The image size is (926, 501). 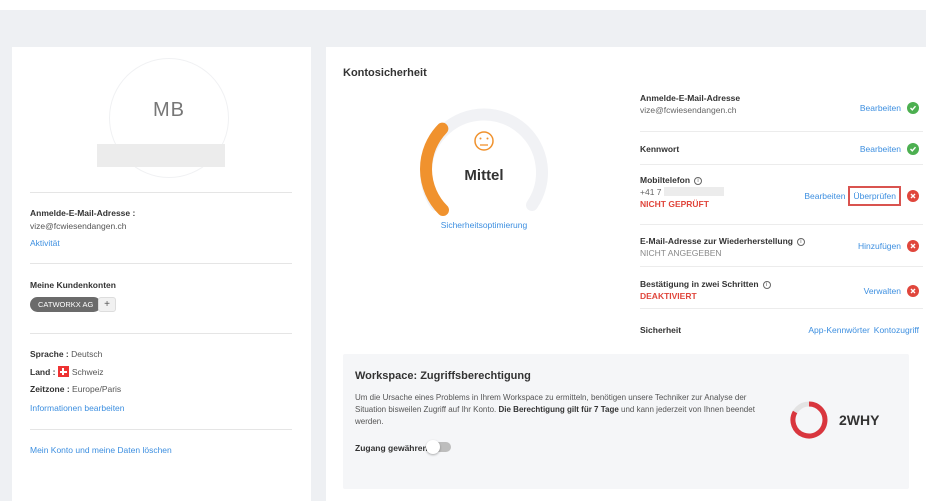 I want to click on language-row: Sprache : Deutsch, so click(x=66, y=354).